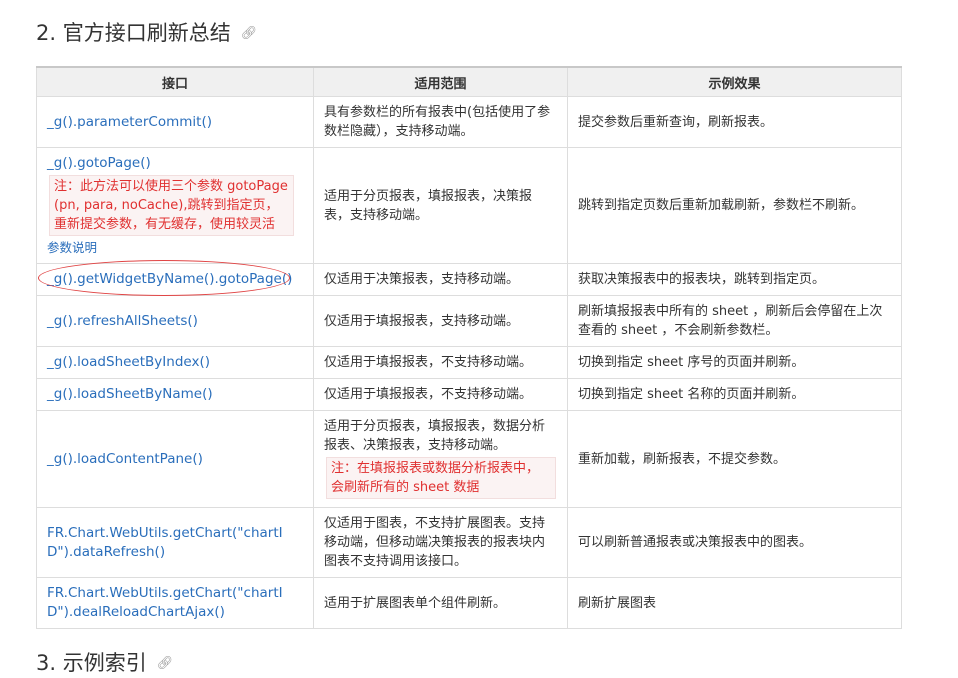 This screenshot has width=958, height=678. I want to click on api-link: _g().loadSheetByName(), so click(130, 394).